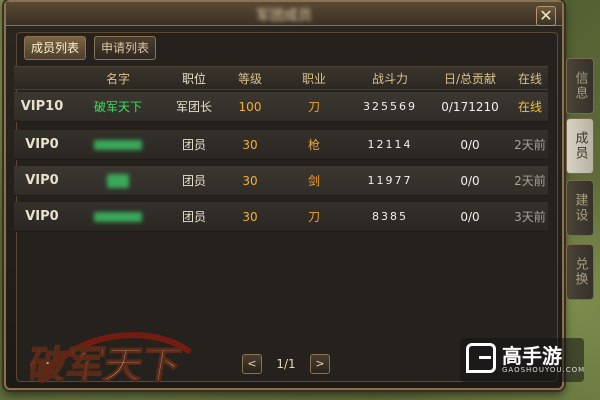 This screenshot has height=400, width=600. I want to click on header-job: 职业, so click(313, 78).